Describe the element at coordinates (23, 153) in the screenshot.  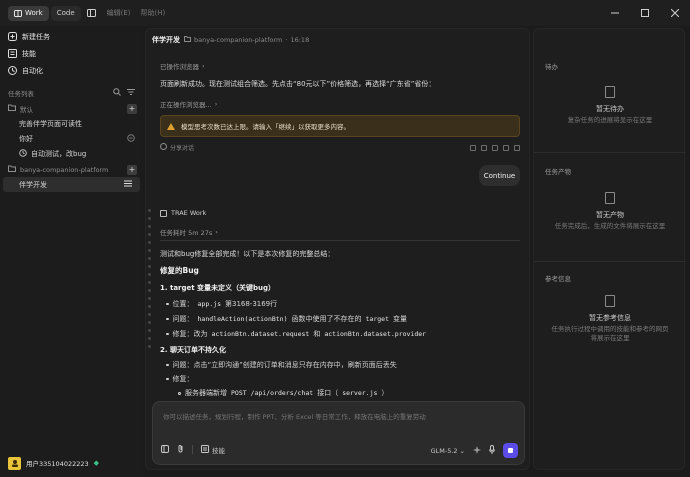
I see `clock-icon` at that location.